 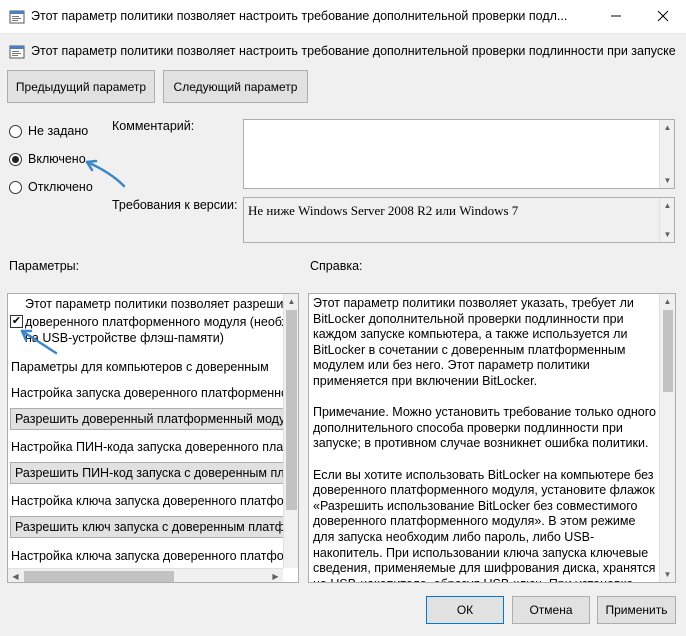 What do you see at coordinates (58, 131) in the screenshot?
I see `radio-label: Не задано` at bounding box center [58, 131].